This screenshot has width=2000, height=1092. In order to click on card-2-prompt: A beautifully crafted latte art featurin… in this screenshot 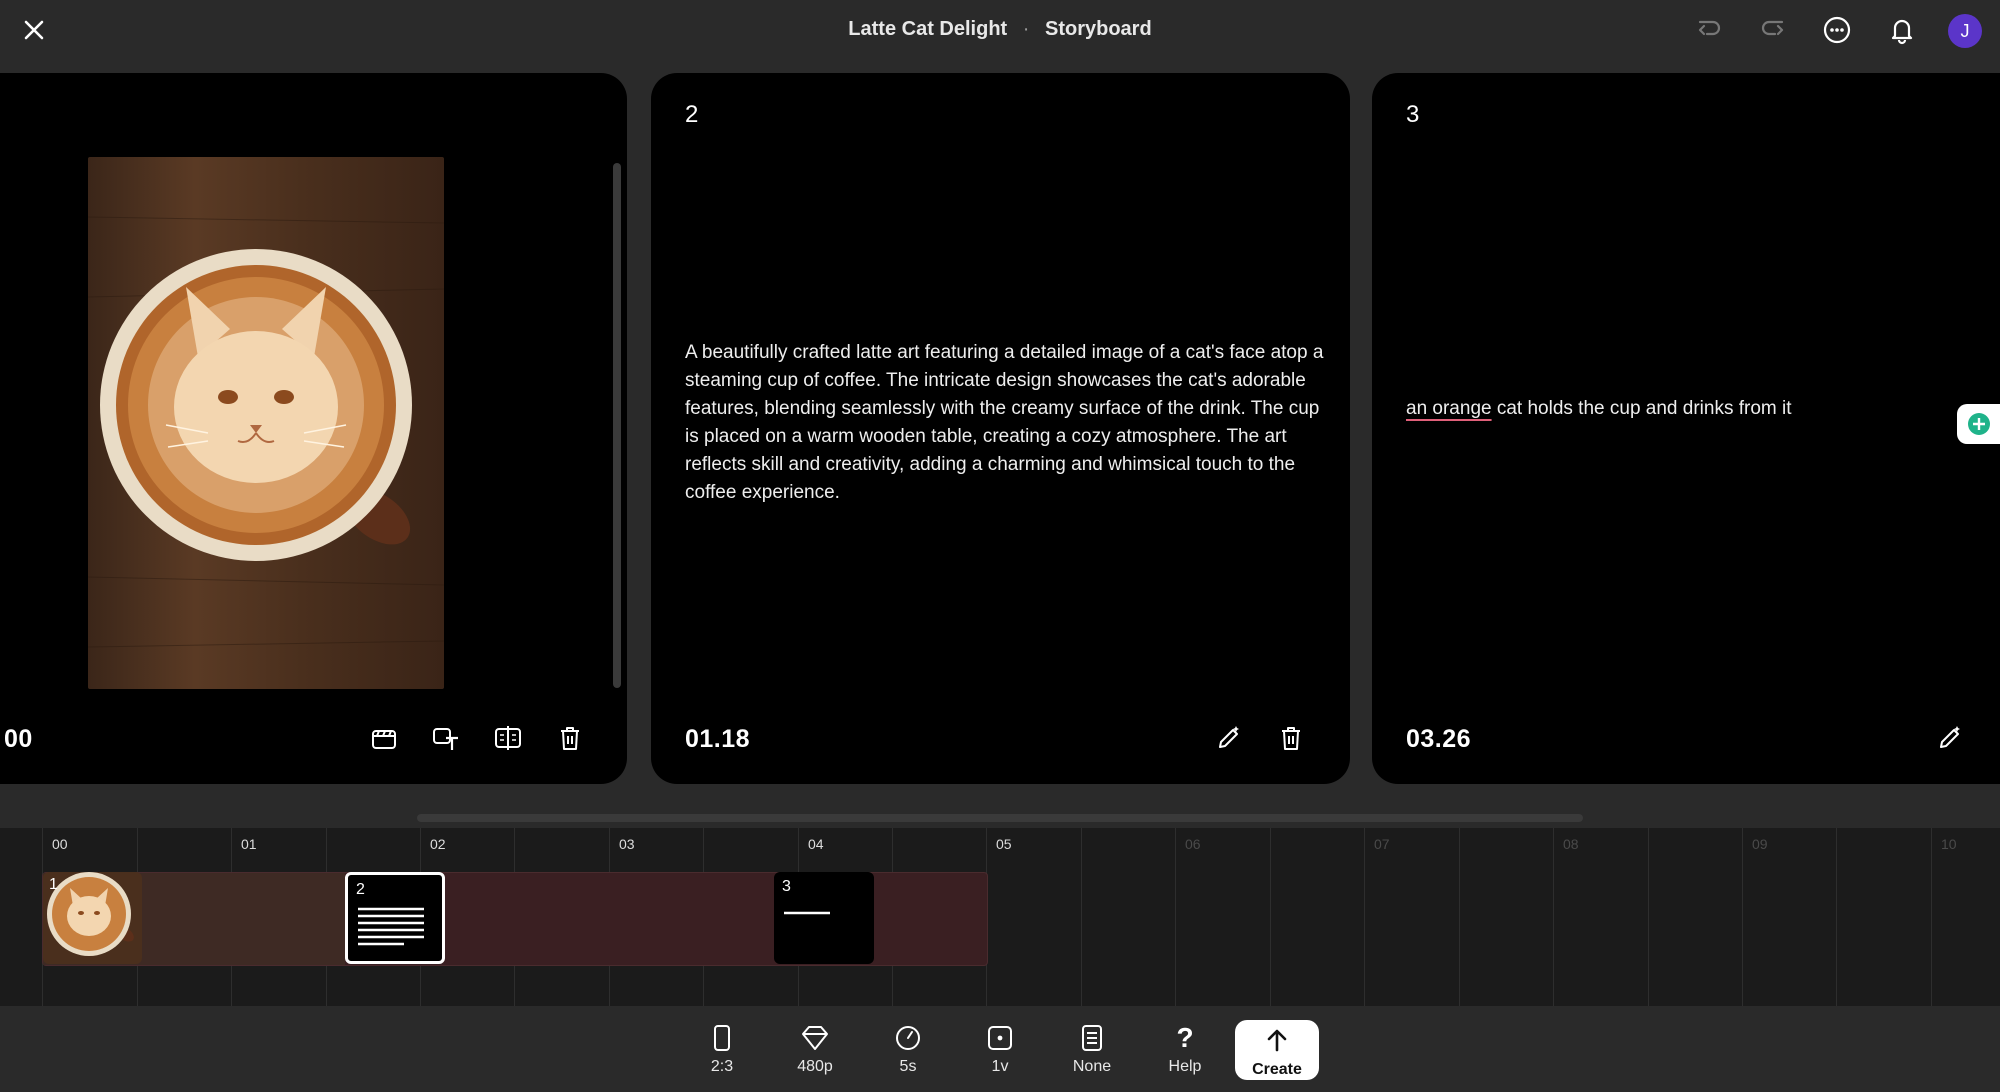, I will do `click(1005, 423)`.